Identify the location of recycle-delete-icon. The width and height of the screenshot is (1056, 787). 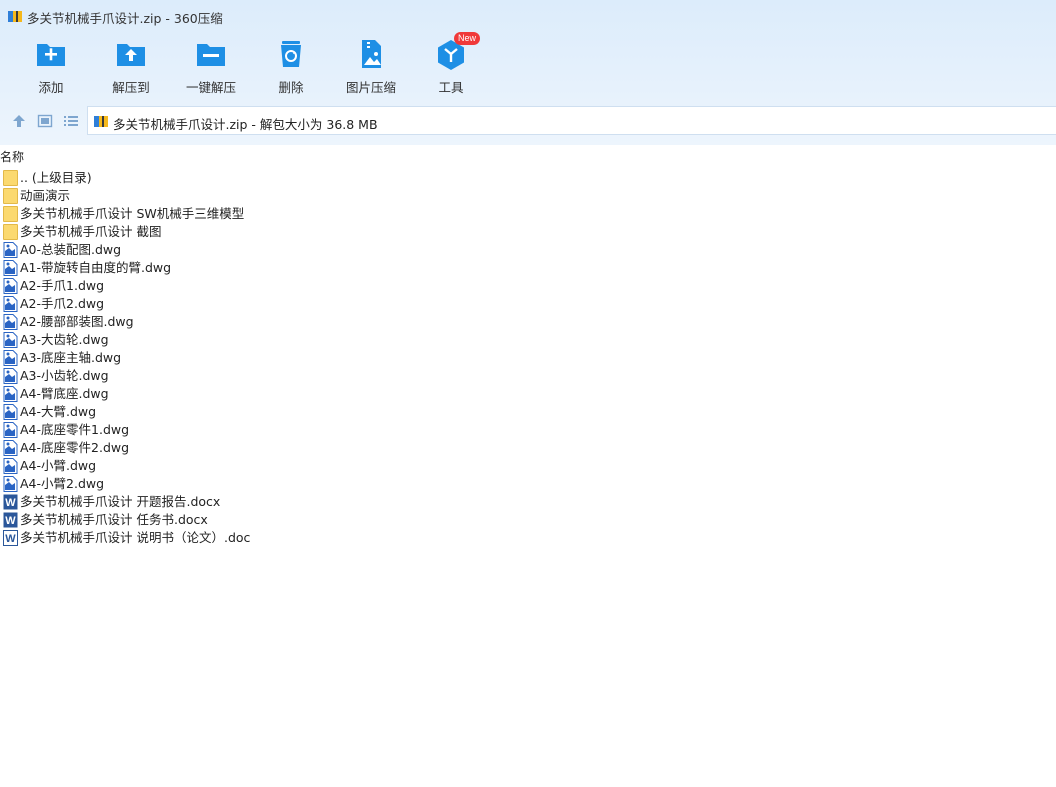
(291, 54).